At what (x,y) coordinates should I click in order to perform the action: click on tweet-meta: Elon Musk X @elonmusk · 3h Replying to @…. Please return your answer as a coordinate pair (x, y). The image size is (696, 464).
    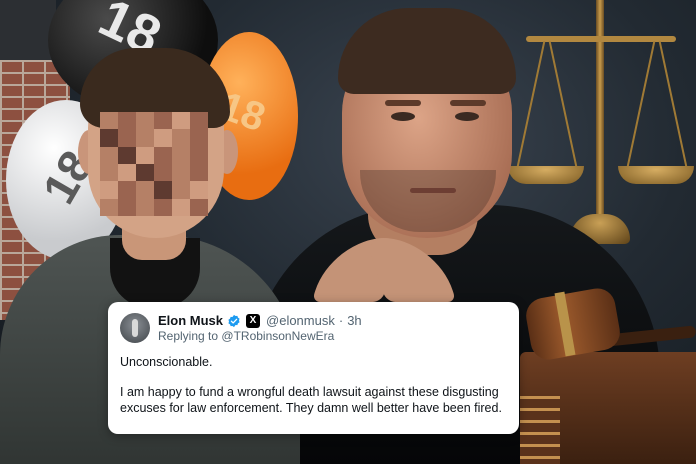
    Looking at the image, I should click on (260, 328).